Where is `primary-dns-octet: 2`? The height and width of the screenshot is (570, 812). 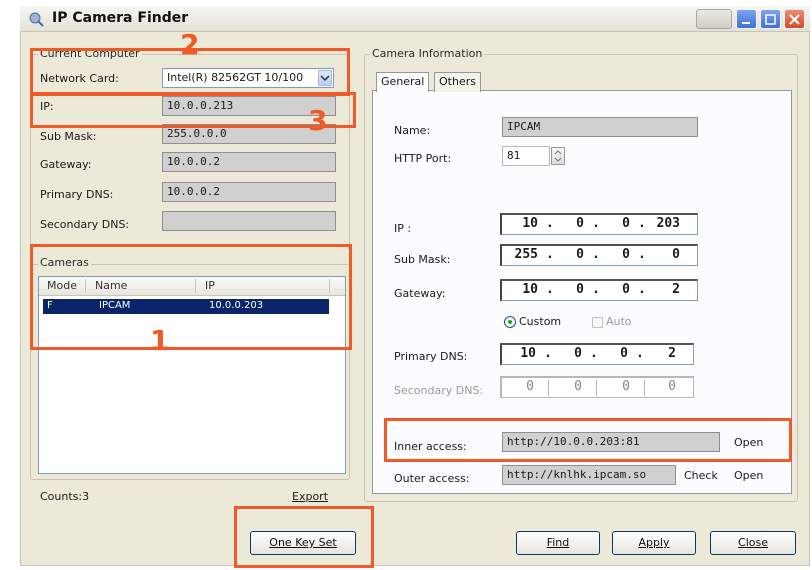 primary-dns-octet: 2 is located at coordinates (672, 353).